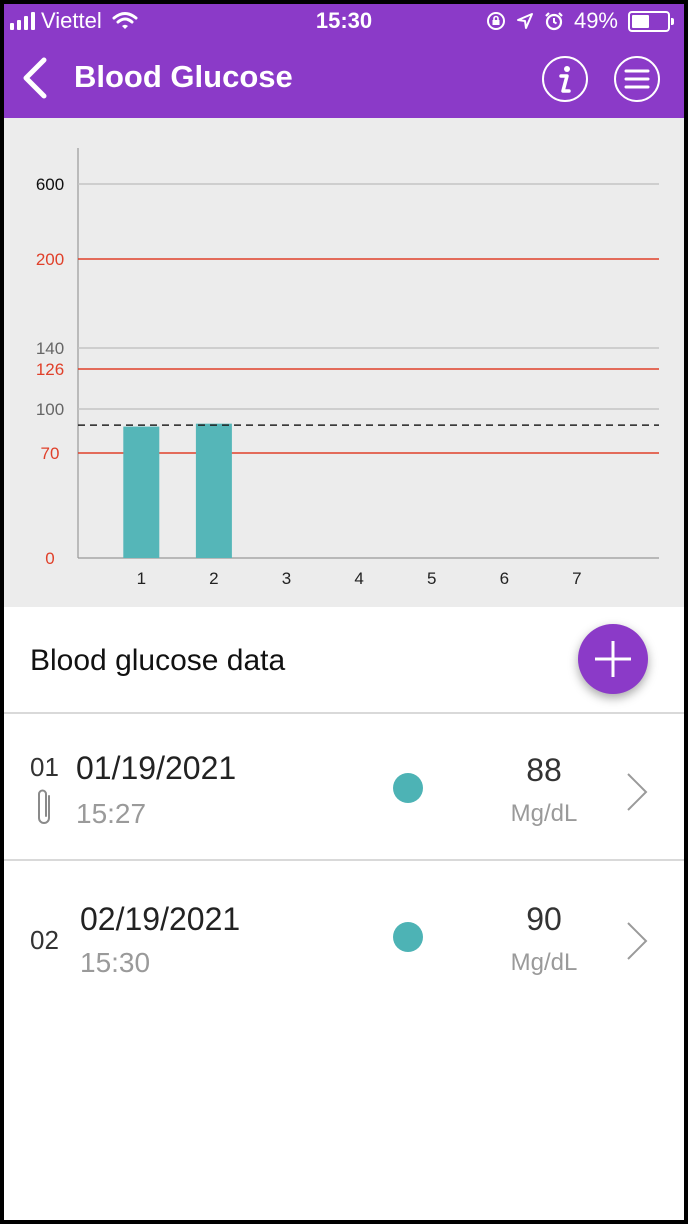  Describe the element at coordinates (431, 578) in the screenshot. I see `x-tick-label-5: 5` at that location.